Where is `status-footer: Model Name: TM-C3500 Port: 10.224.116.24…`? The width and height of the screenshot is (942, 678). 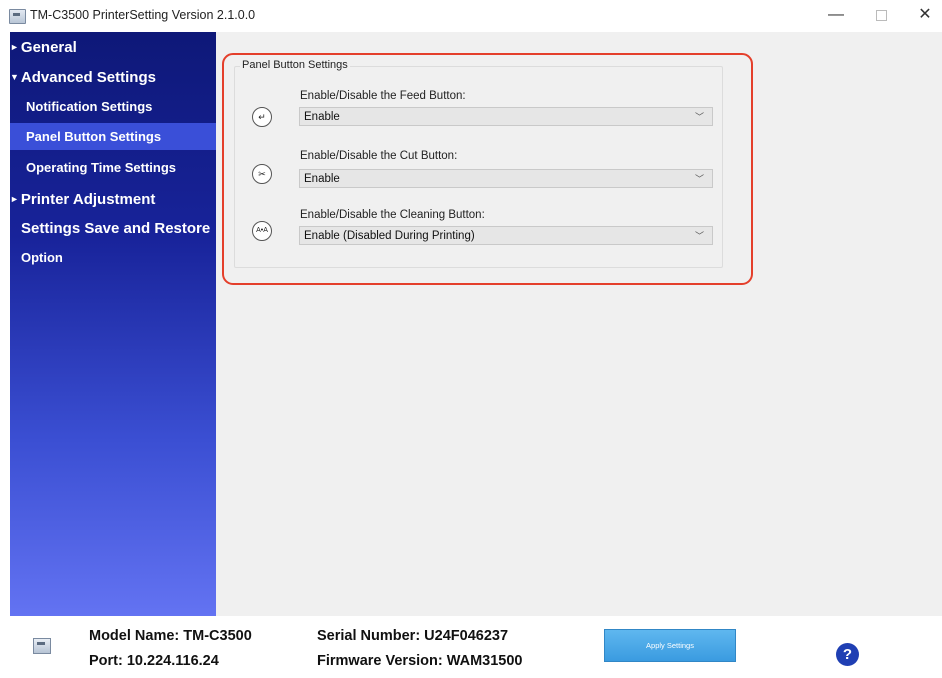
status-footer: Model Name: TM-C3500 Port: 10.224.116.24… is located at coordinates (471, 647).